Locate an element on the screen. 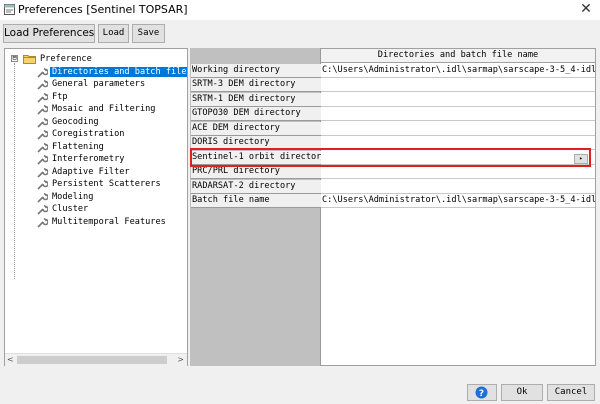  tree-item-label: Geocoding is located at coordinates (75, 122).